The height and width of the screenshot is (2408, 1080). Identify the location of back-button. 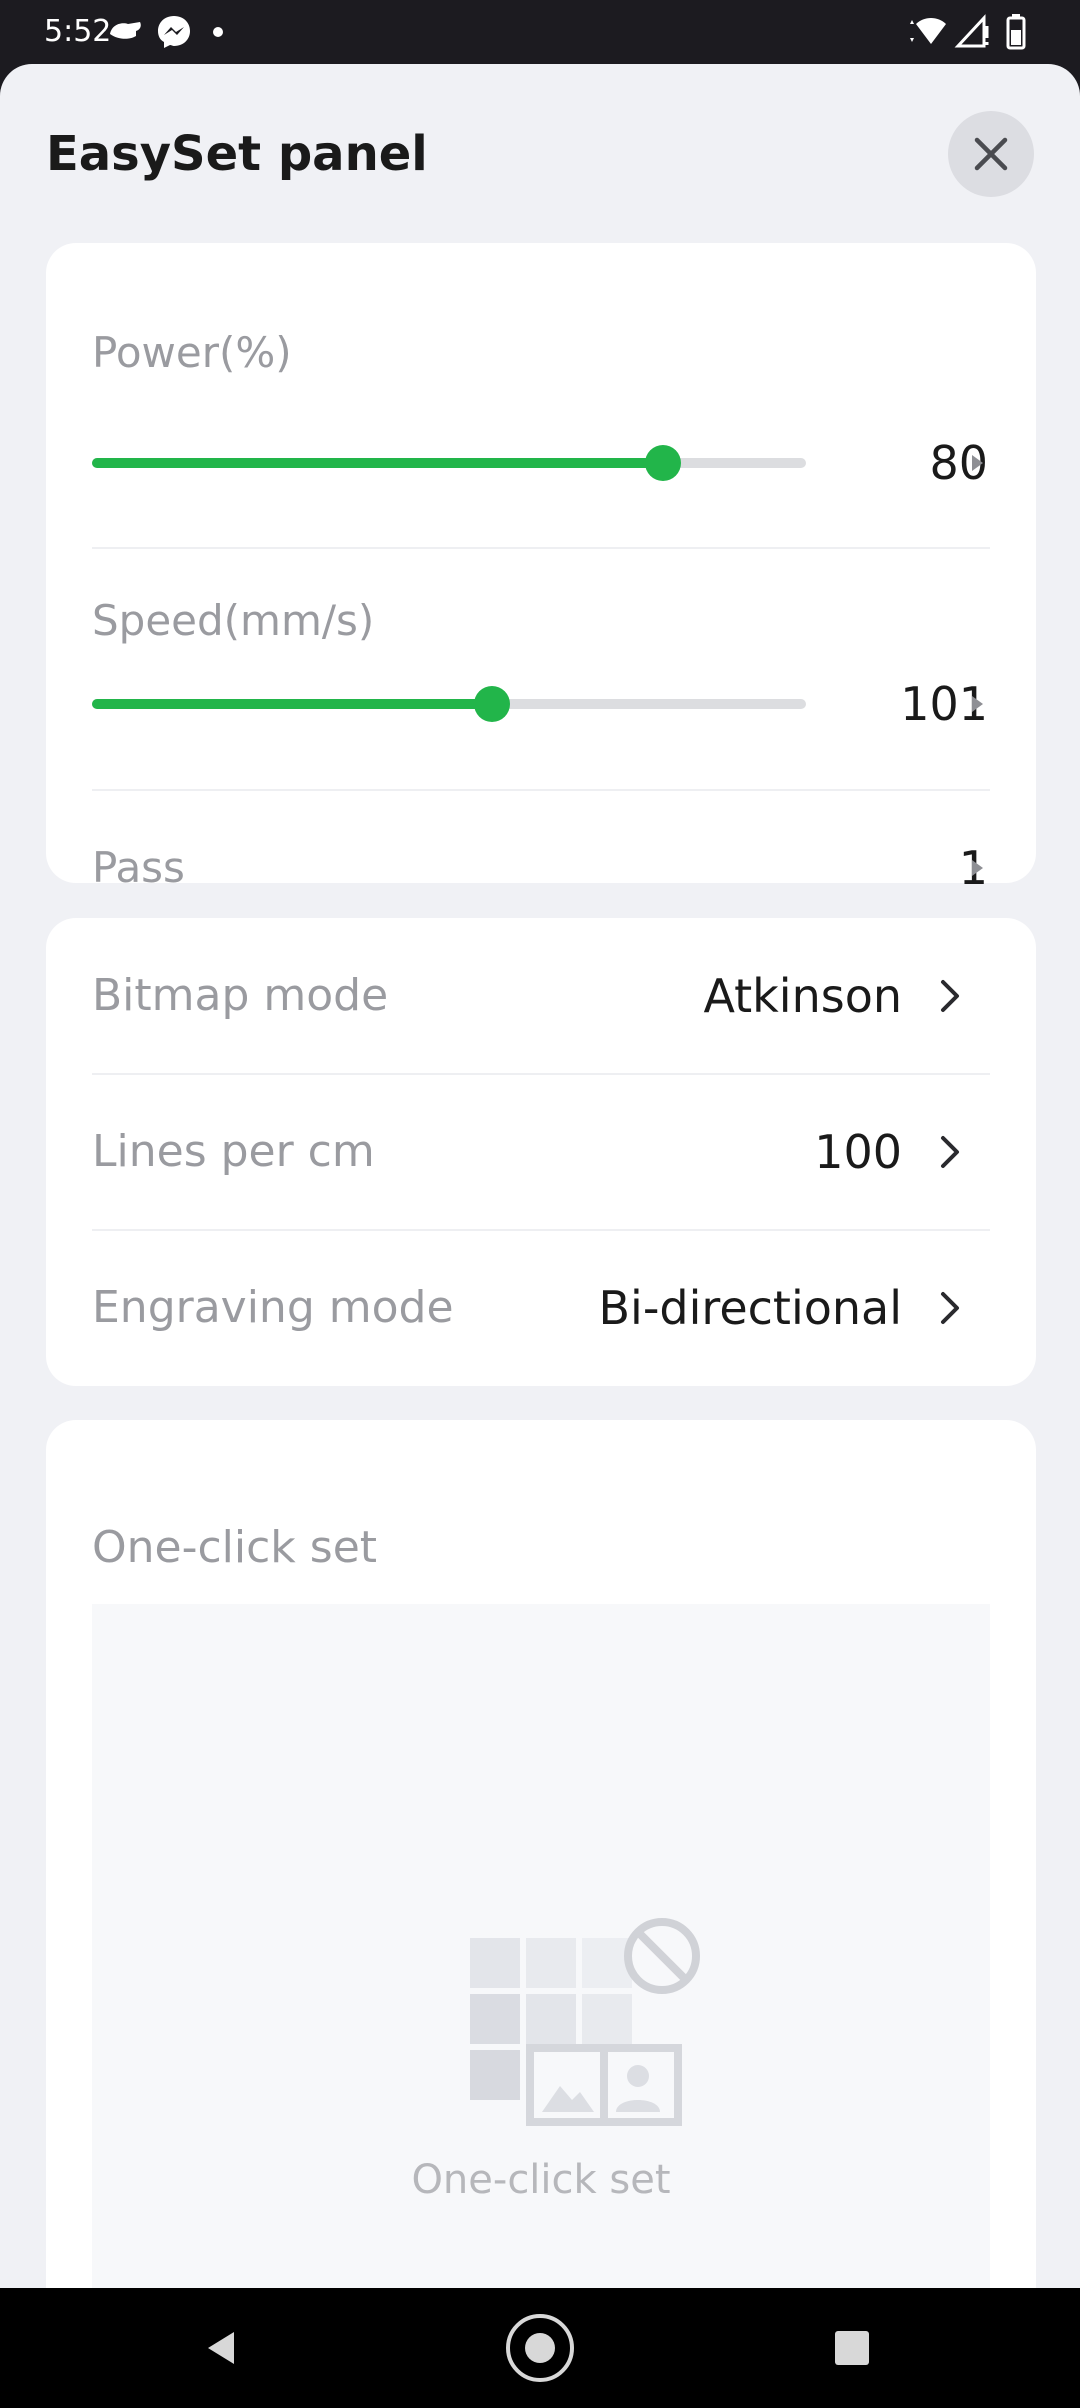
(222, 2348).